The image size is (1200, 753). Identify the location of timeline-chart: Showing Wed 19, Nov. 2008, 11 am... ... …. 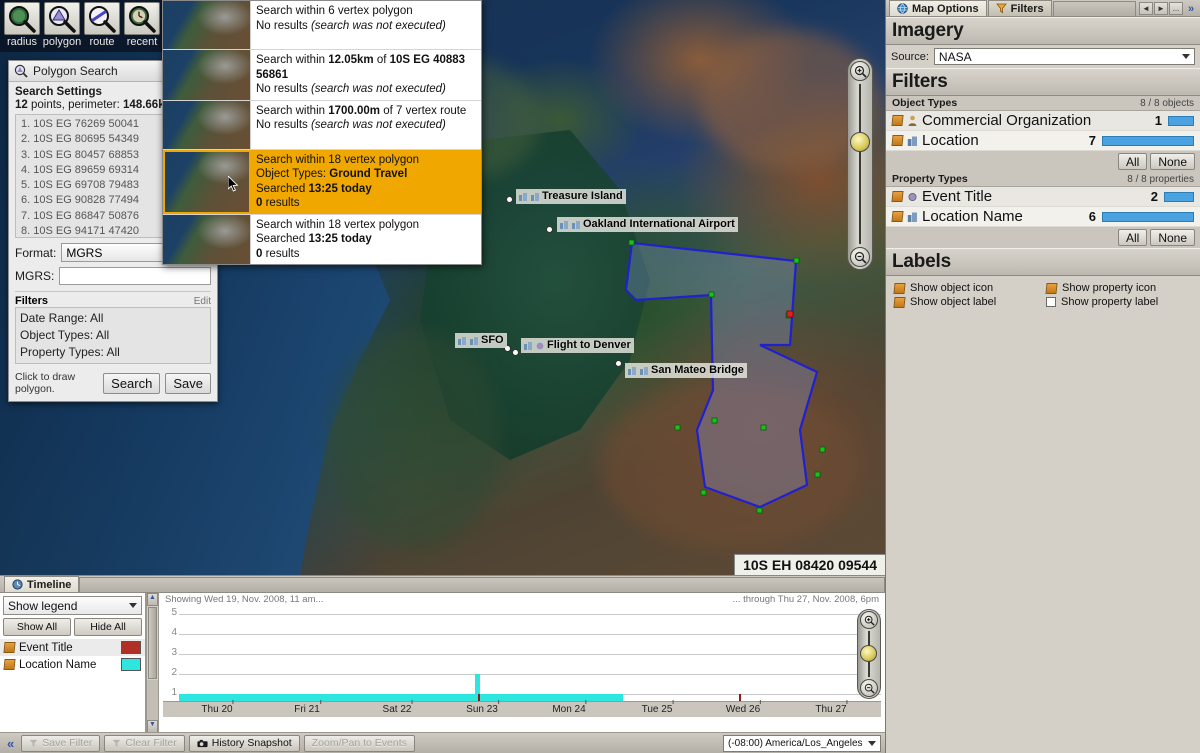
(522, 663).